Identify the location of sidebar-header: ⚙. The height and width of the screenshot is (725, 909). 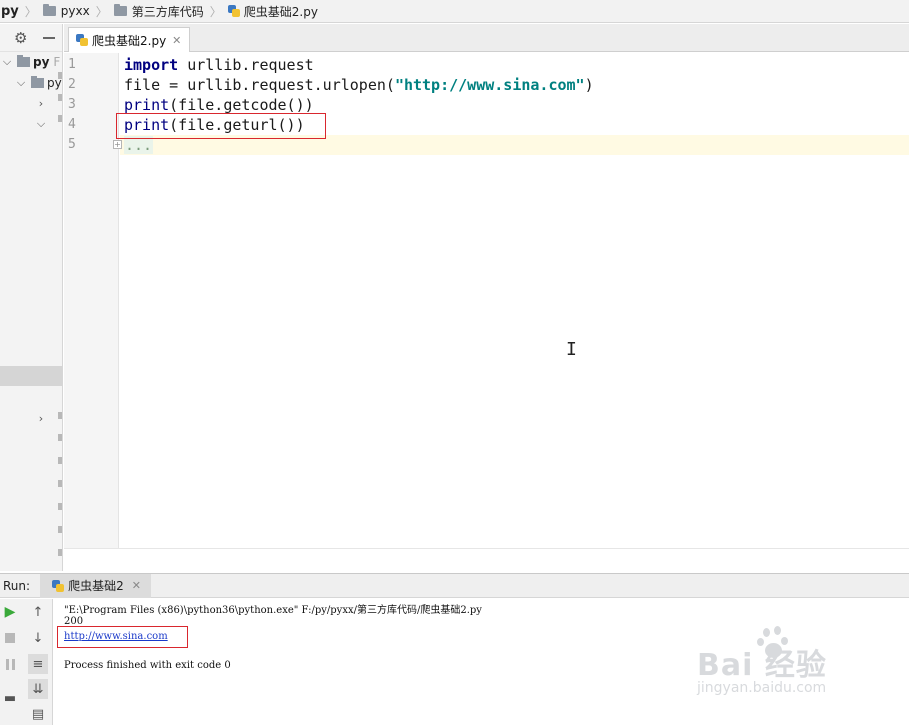
(31, 38).